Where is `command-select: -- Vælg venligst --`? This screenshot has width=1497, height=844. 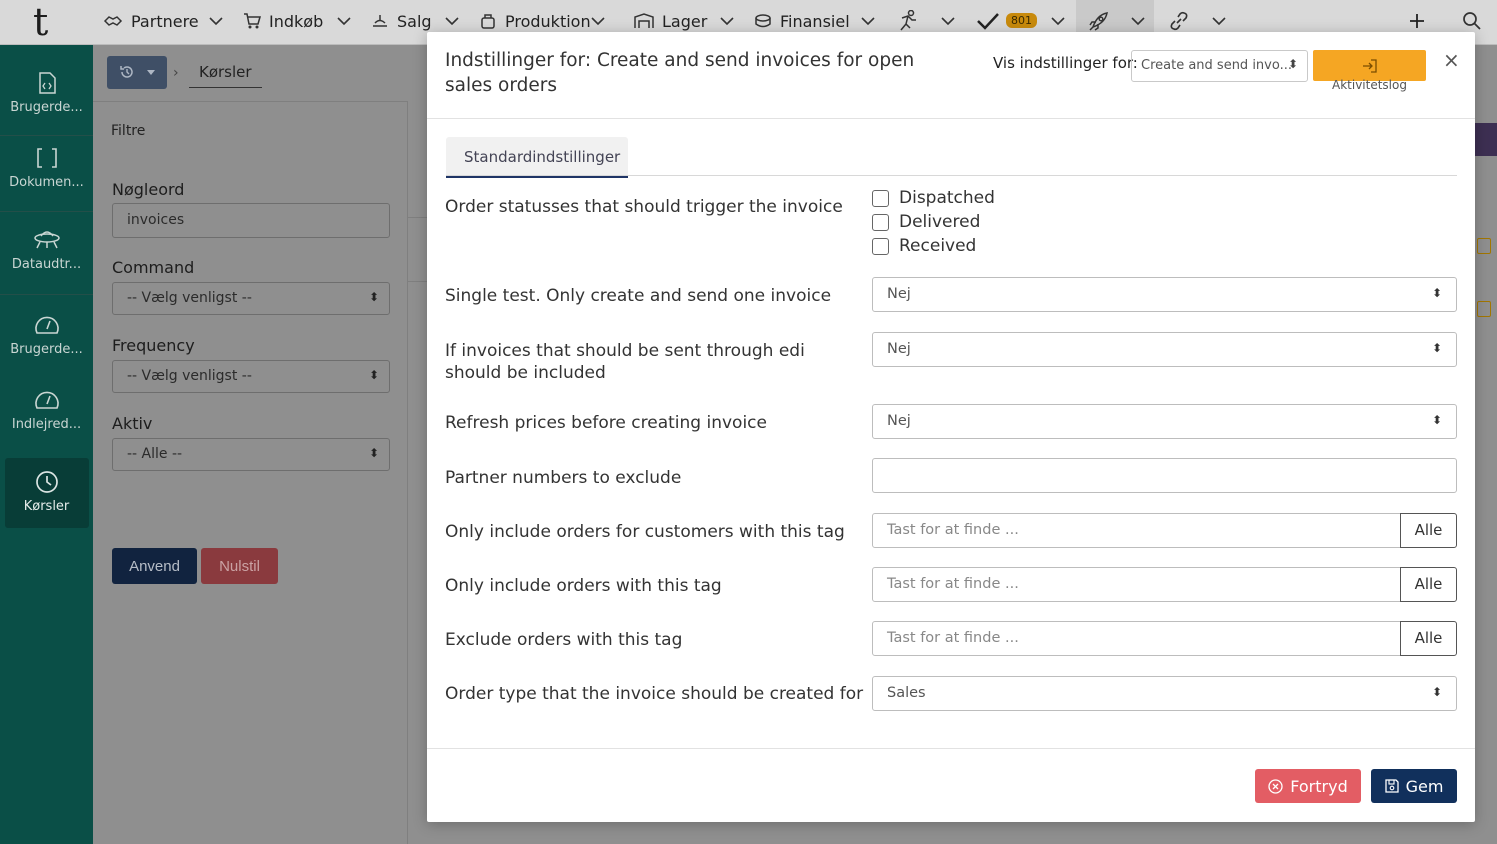
command-select: -- Vælg venligst -- is located at coordinates (251, 298).